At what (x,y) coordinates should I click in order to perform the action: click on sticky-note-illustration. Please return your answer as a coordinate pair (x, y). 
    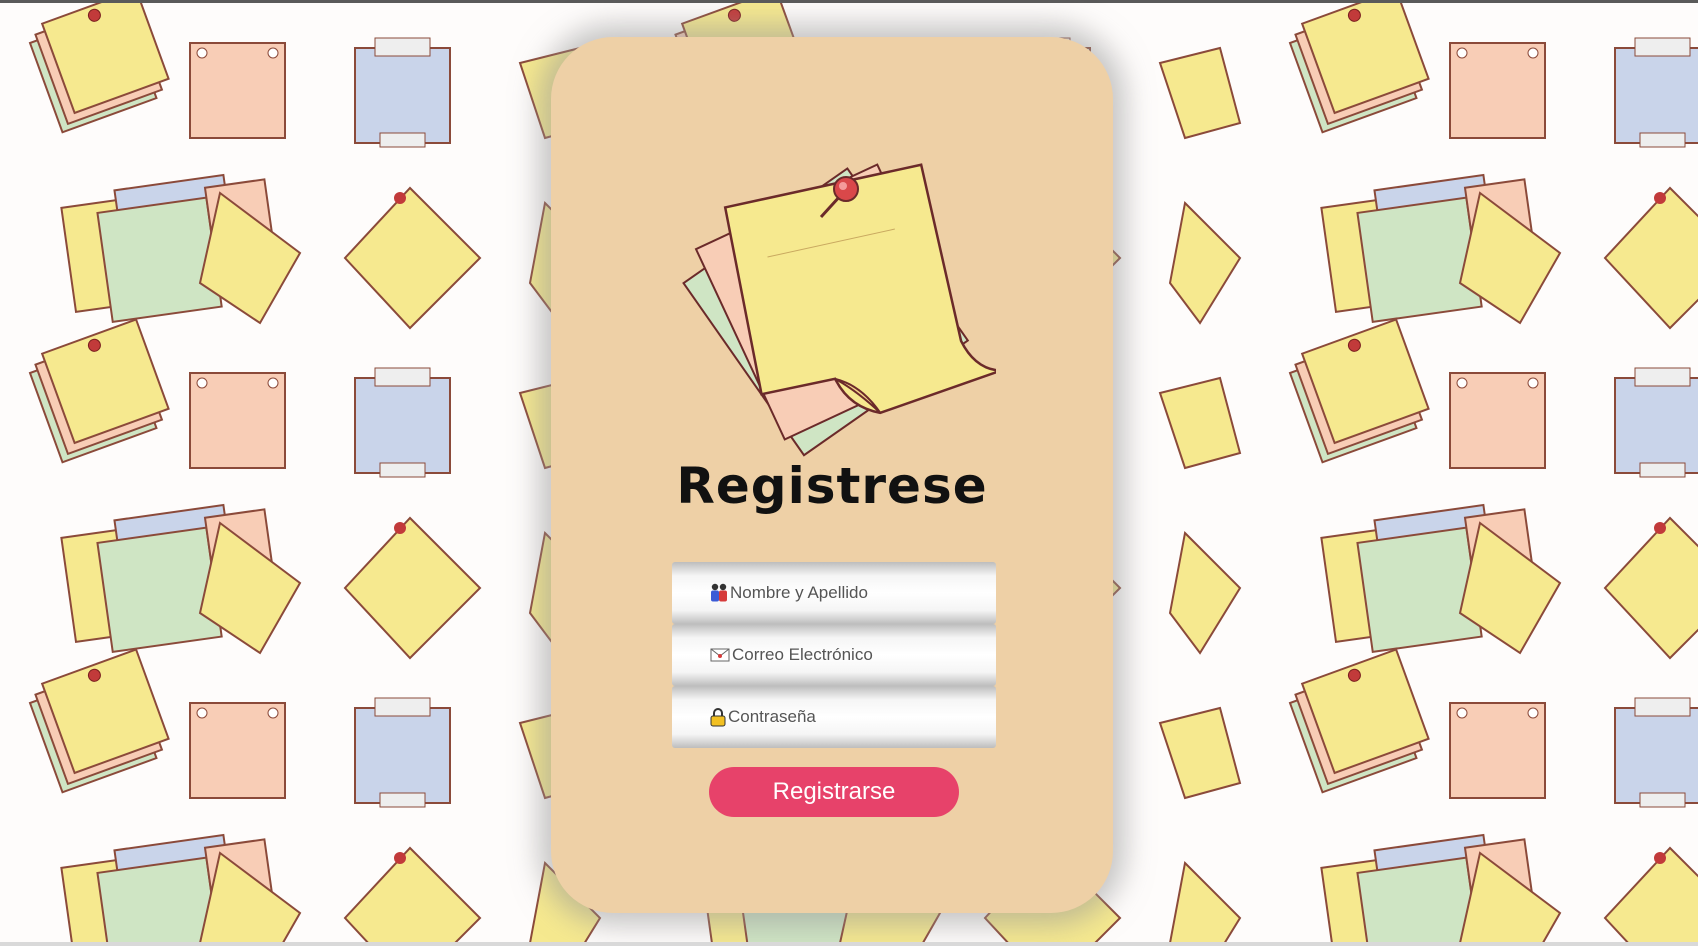
    Looking at the image, I should click on (839, 310).